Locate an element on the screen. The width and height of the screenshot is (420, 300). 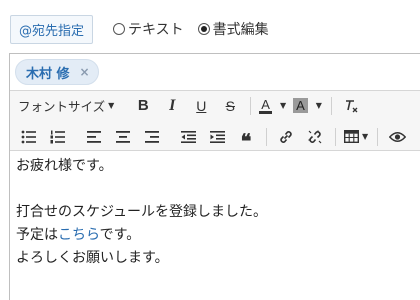
toolbar-row-2: ❝ ▼ is located at coordinates (215, 136).